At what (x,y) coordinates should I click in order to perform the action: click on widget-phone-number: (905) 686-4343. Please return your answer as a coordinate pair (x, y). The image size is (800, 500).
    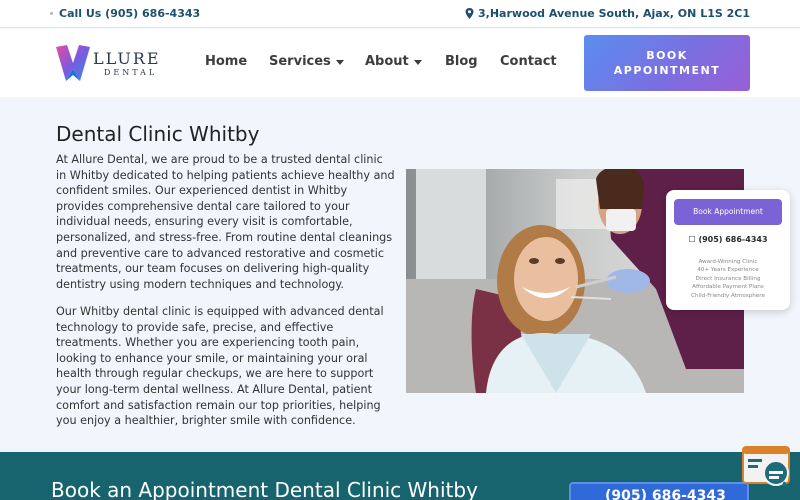
    Looking at the image, I should click on (733, 239).